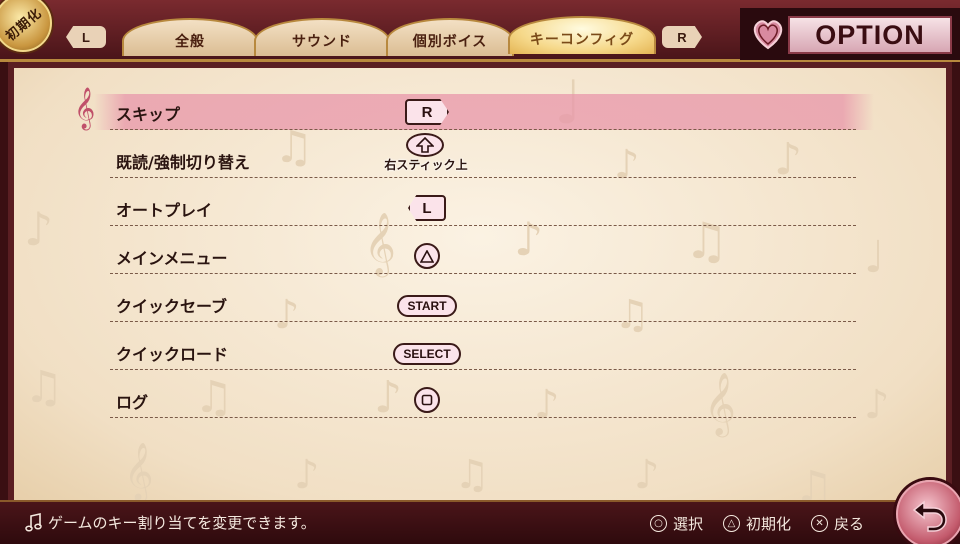 The image size is (960, 544). What do you see at coordinates (483, 154) in the screenshot?
I see `keyconfig-row-read-toggle: 既読/強制切り替え 右スティック上` at bounding box center [483, 154].